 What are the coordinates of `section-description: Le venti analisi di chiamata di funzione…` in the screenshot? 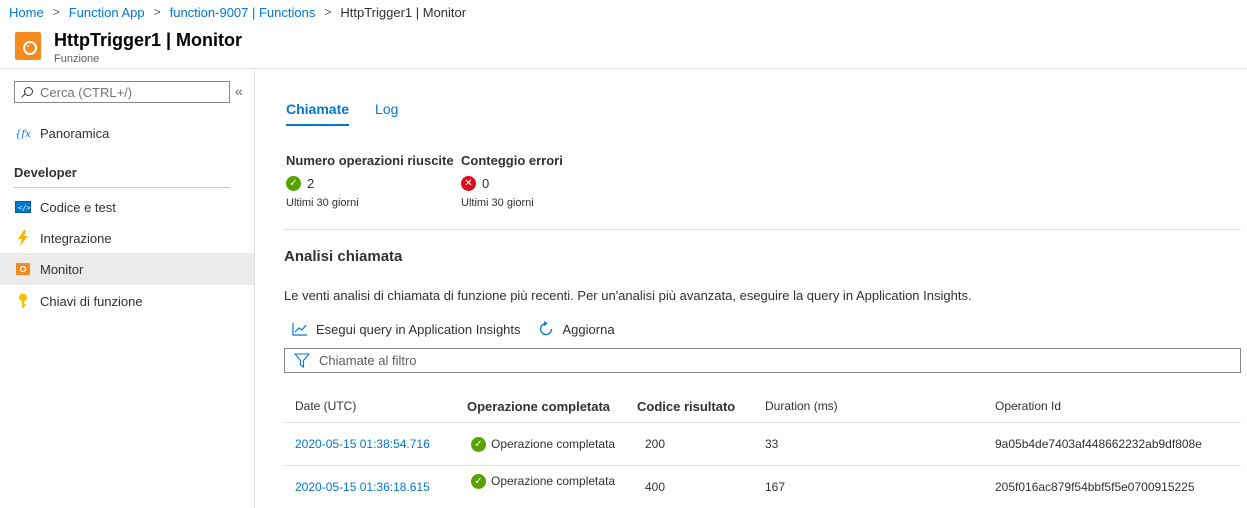 It's located at (628, 295).